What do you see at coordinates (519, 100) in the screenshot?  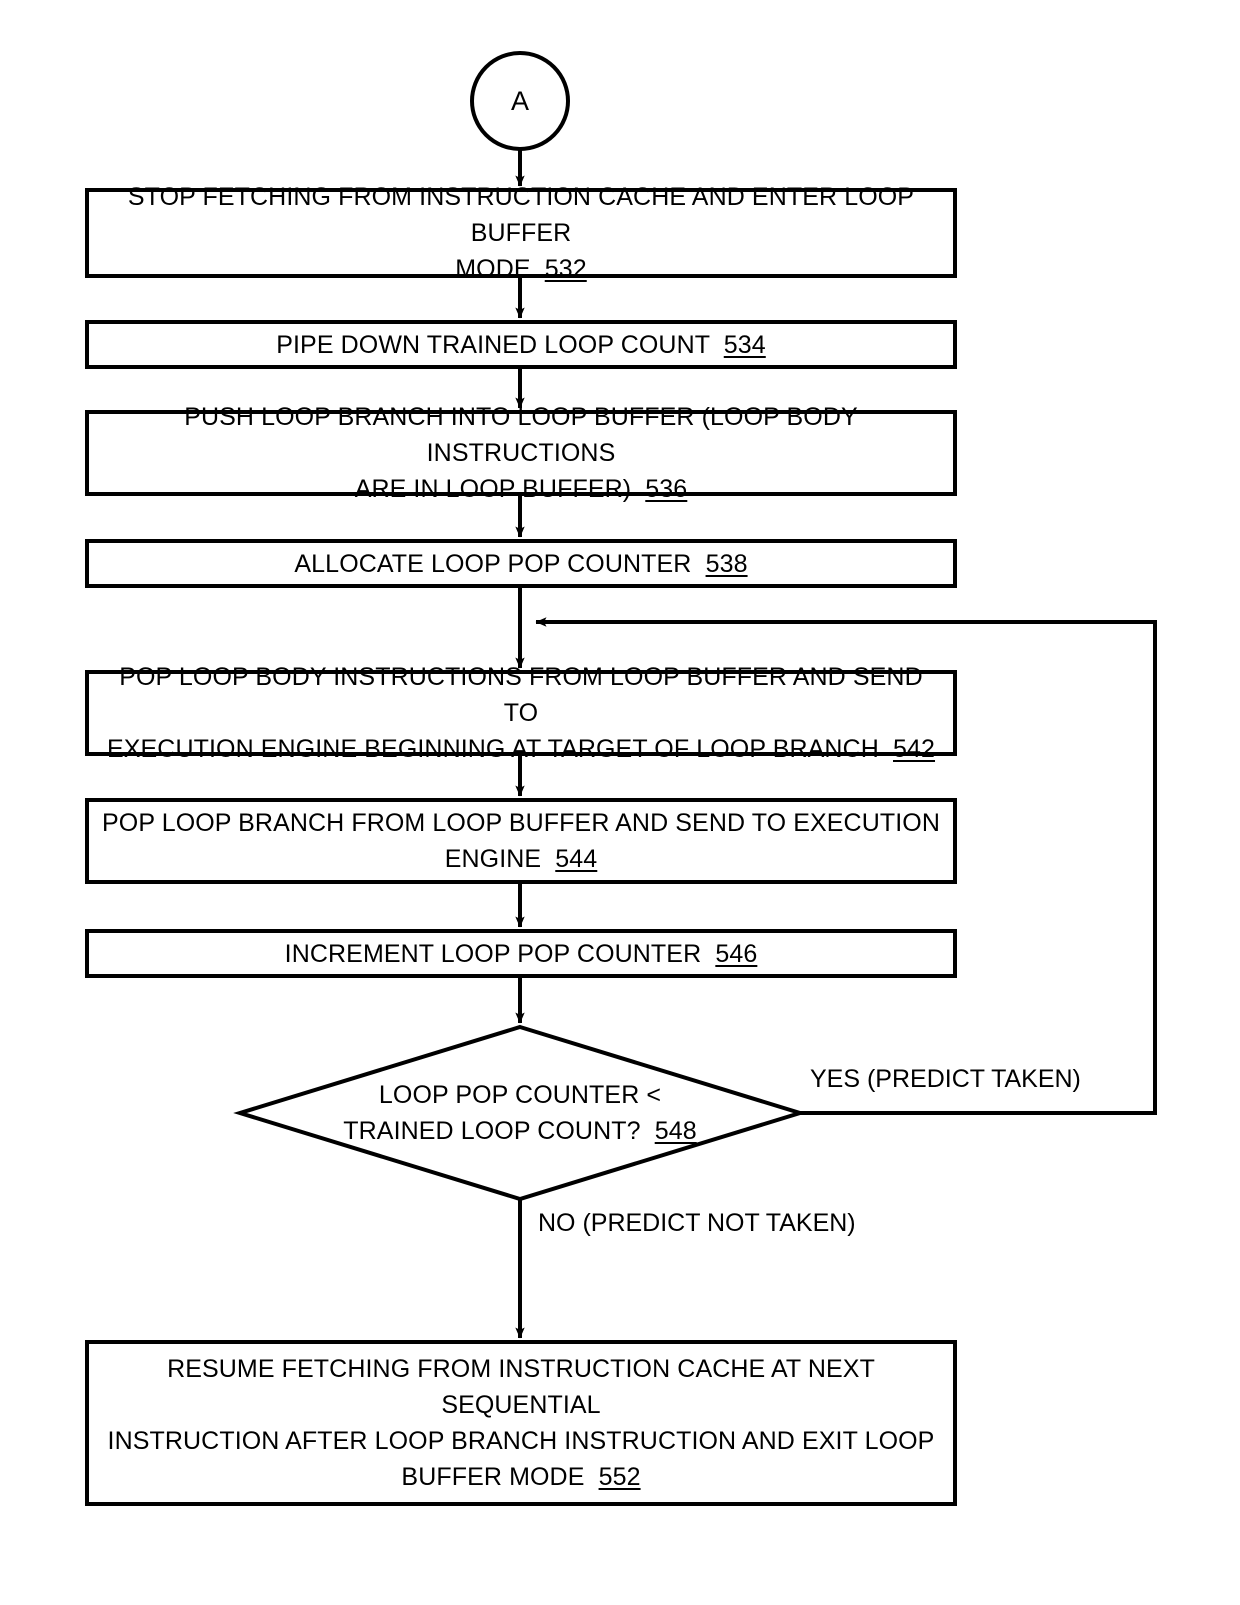 I see `connector-label-a: A` at bounding box center [519, 100].